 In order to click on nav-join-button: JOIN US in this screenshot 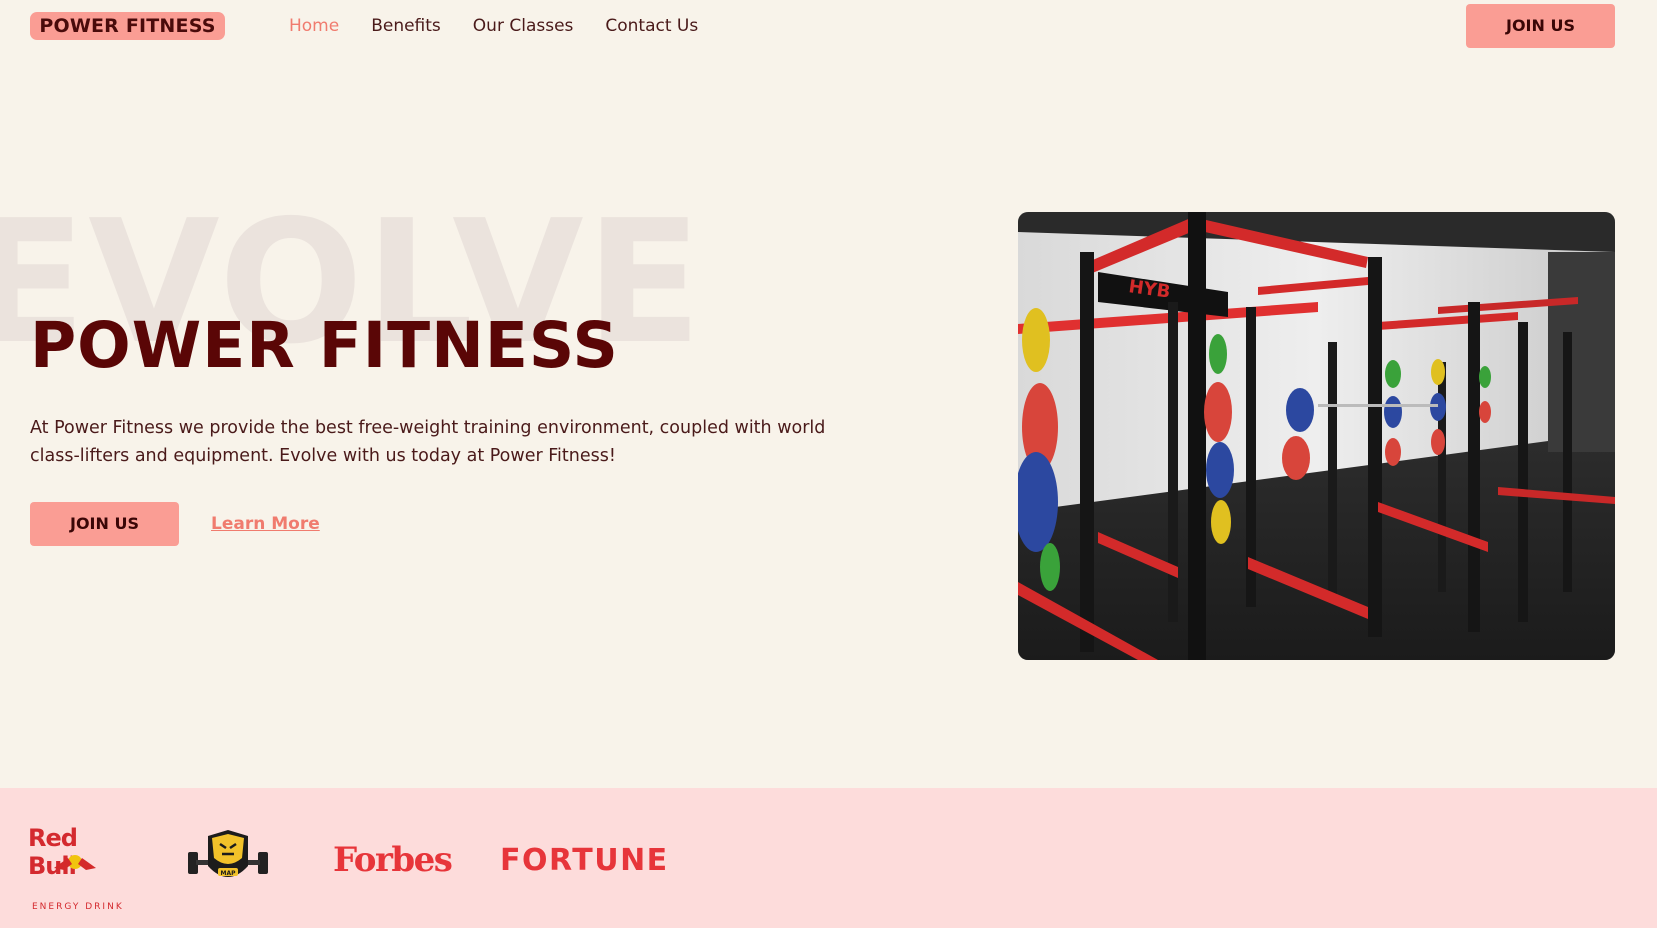, I will do `click(1540, 26)`.